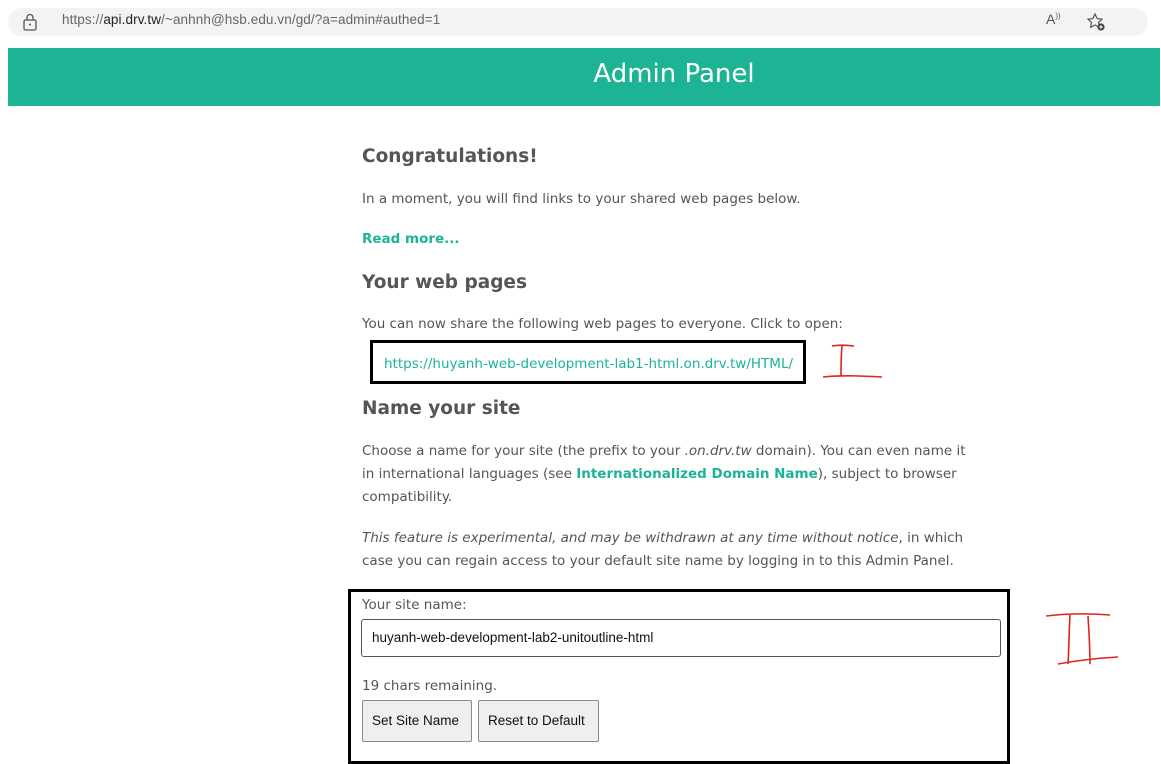 The width and height of the screenshot is (1161, 764). I want to click on annotation-mark-two, so click(1082, 639).